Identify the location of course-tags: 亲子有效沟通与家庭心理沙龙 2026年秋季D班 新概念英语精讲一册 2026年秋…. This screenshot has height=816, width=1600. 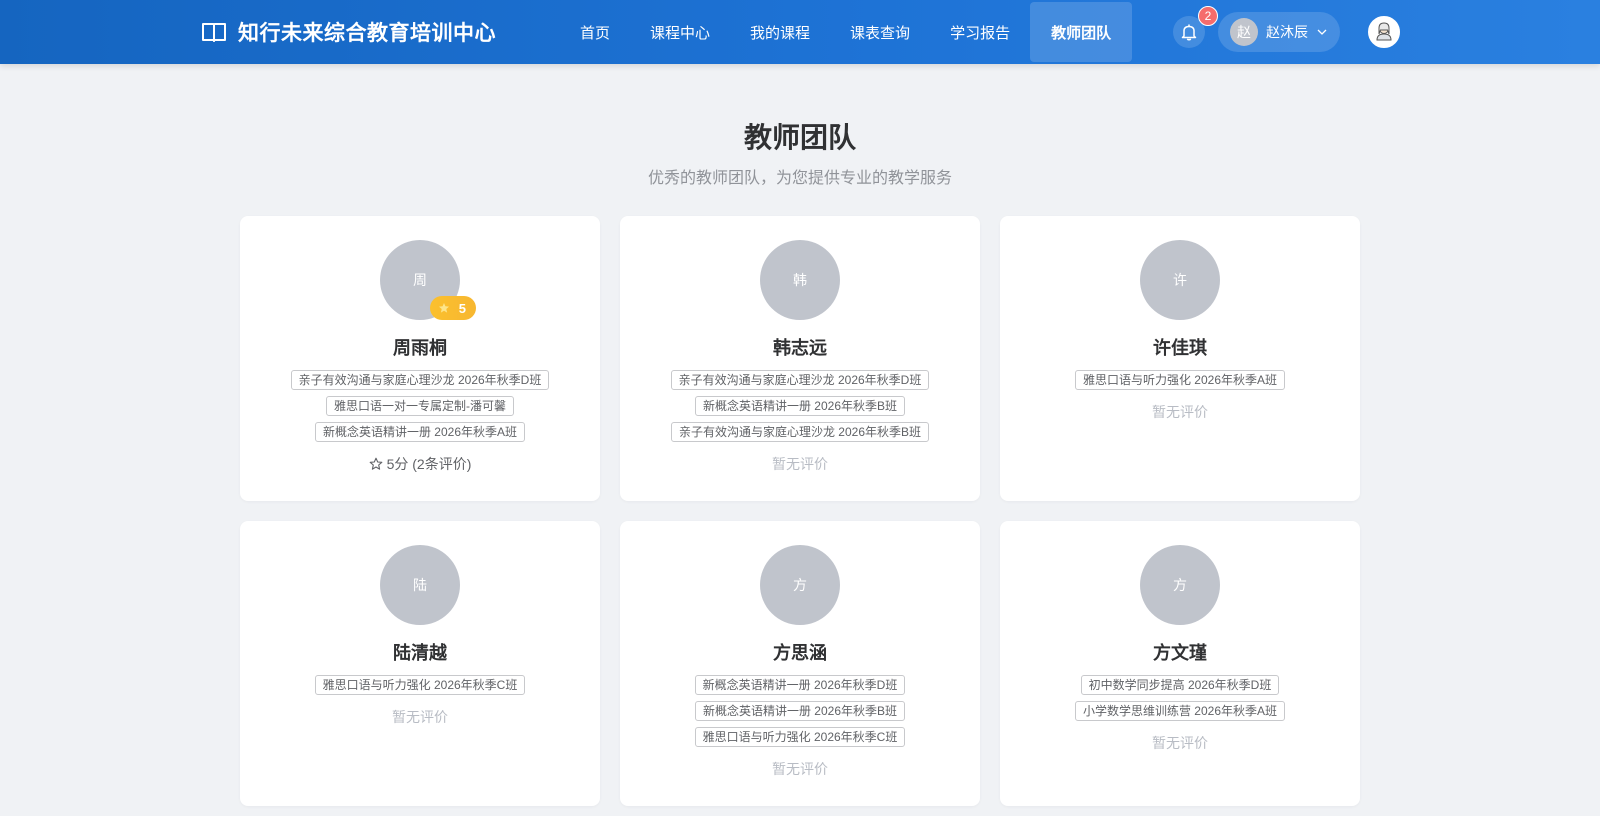
(800, 409).